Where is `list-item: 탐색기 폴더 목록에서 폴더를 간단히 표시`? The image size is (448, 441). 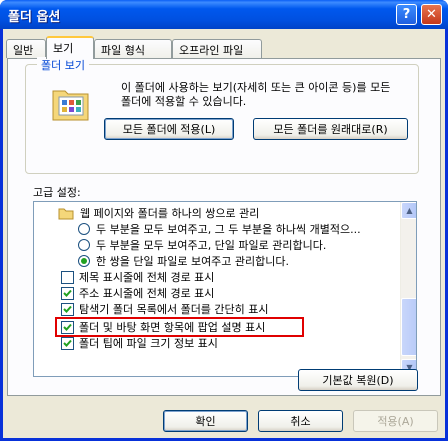
list-item: 탐색기 폴더 목록에서 폴더를 간단히 표시 is located at coordinates (217, 309).